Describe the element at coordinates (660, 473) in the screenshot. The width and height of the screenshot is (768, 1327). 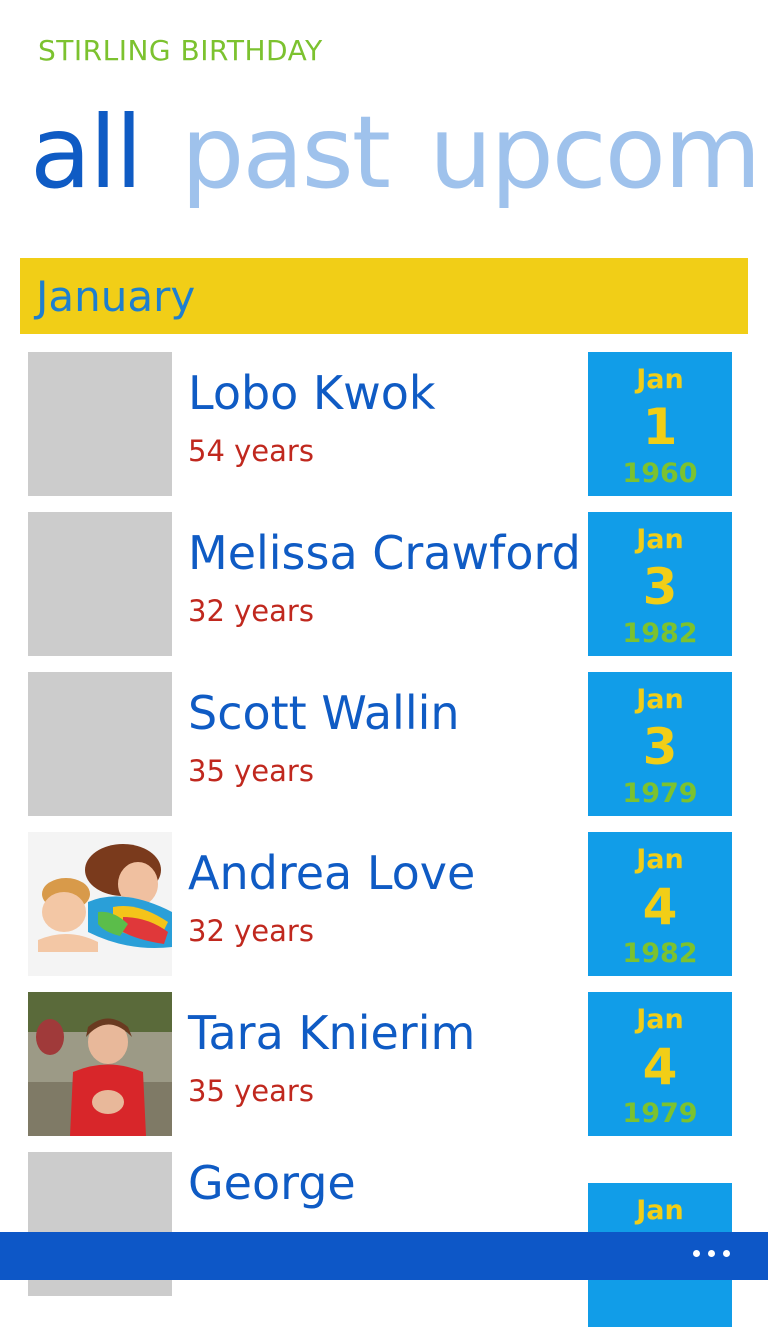
I see `date-year: 1960` at that location.